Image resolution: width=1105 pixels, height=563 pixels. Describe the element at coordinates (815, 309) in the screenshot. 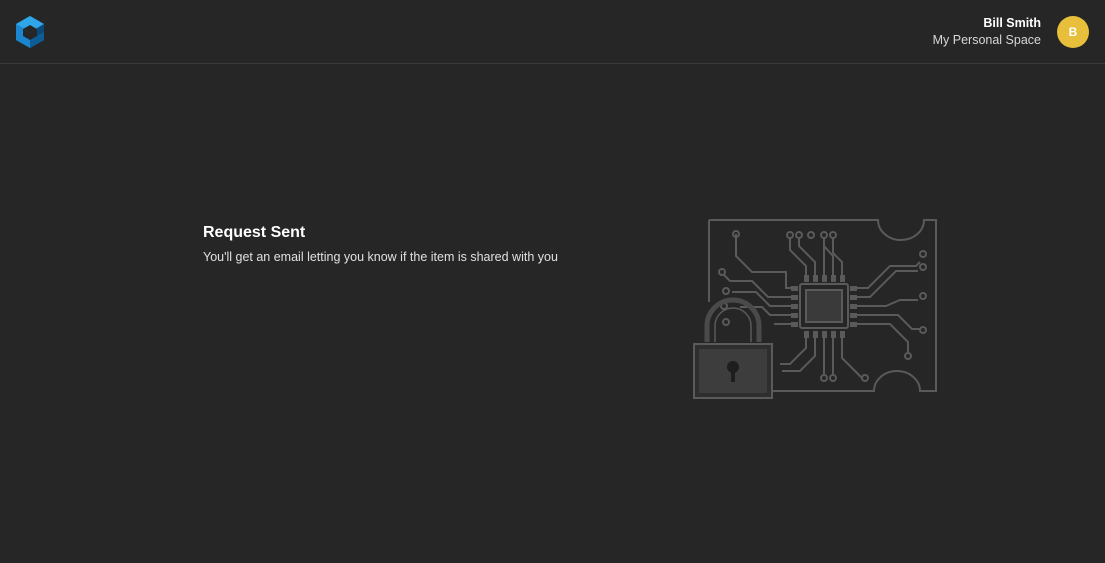

I see `circuit-lock-illustration` at that location.